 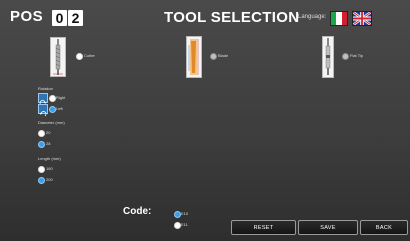 I want to click on uk-flag-icon, so click(x=362, y=18).